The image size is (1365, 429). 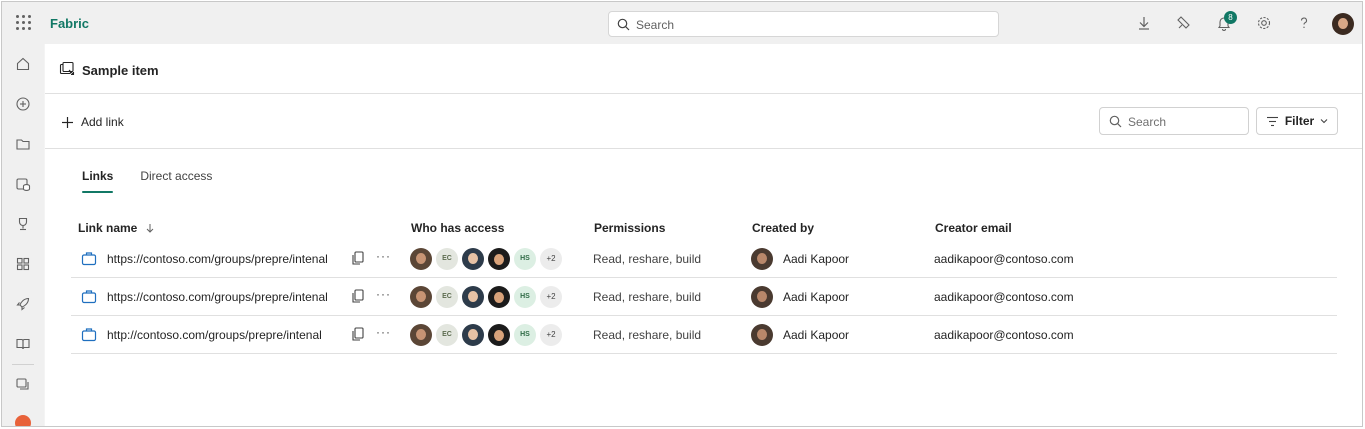 I want to click on home-icon, so click(x=23, y=64).